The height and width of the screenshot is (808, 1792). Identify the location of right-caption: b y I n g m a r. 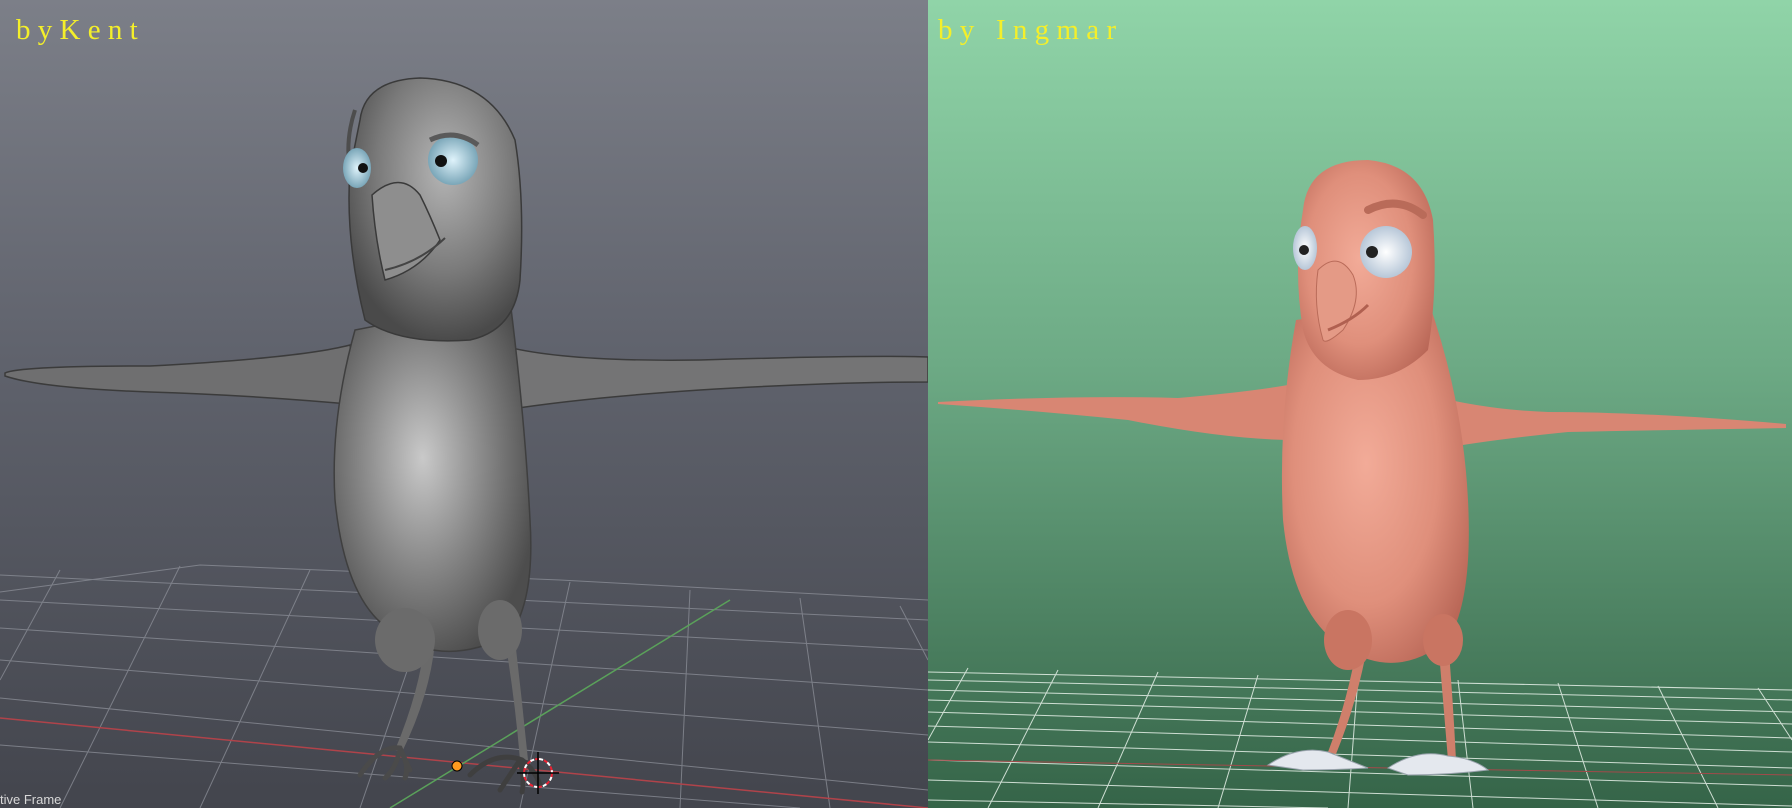
(1027, 30).